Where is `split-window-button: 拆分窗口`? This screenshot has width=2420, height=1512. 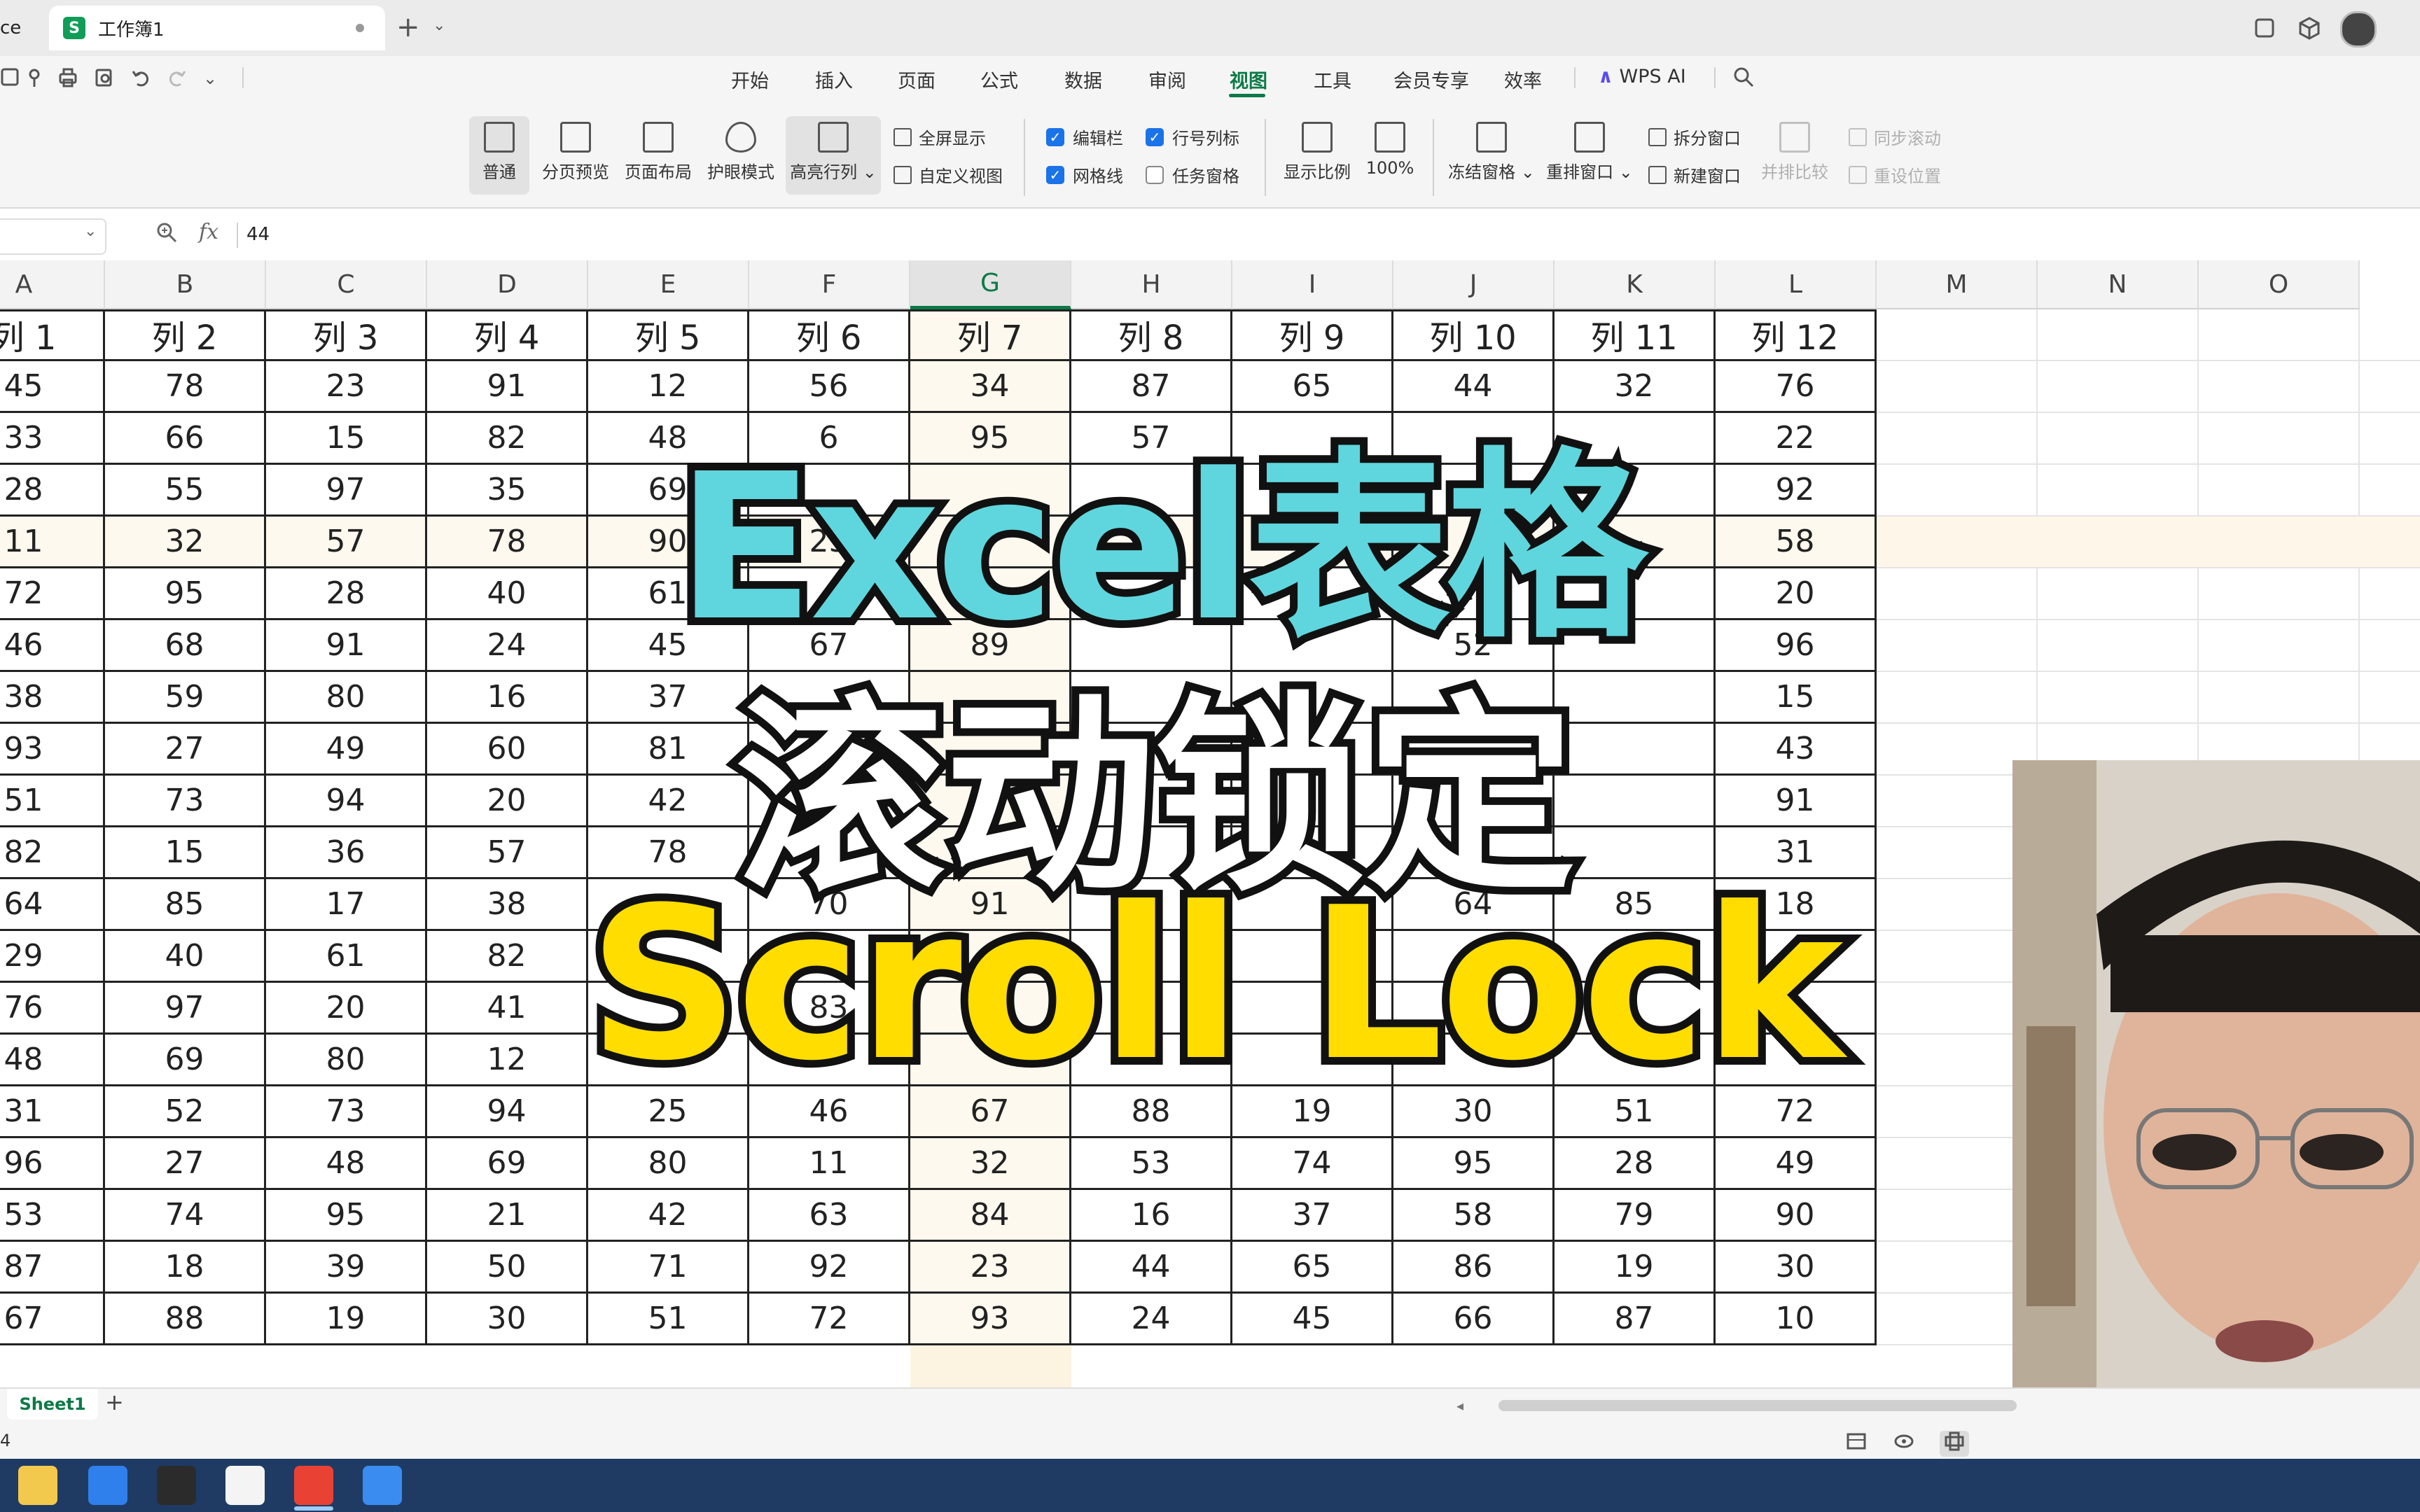 split-window-button: 拆分窗口 is located at coordinates (1694, 137).